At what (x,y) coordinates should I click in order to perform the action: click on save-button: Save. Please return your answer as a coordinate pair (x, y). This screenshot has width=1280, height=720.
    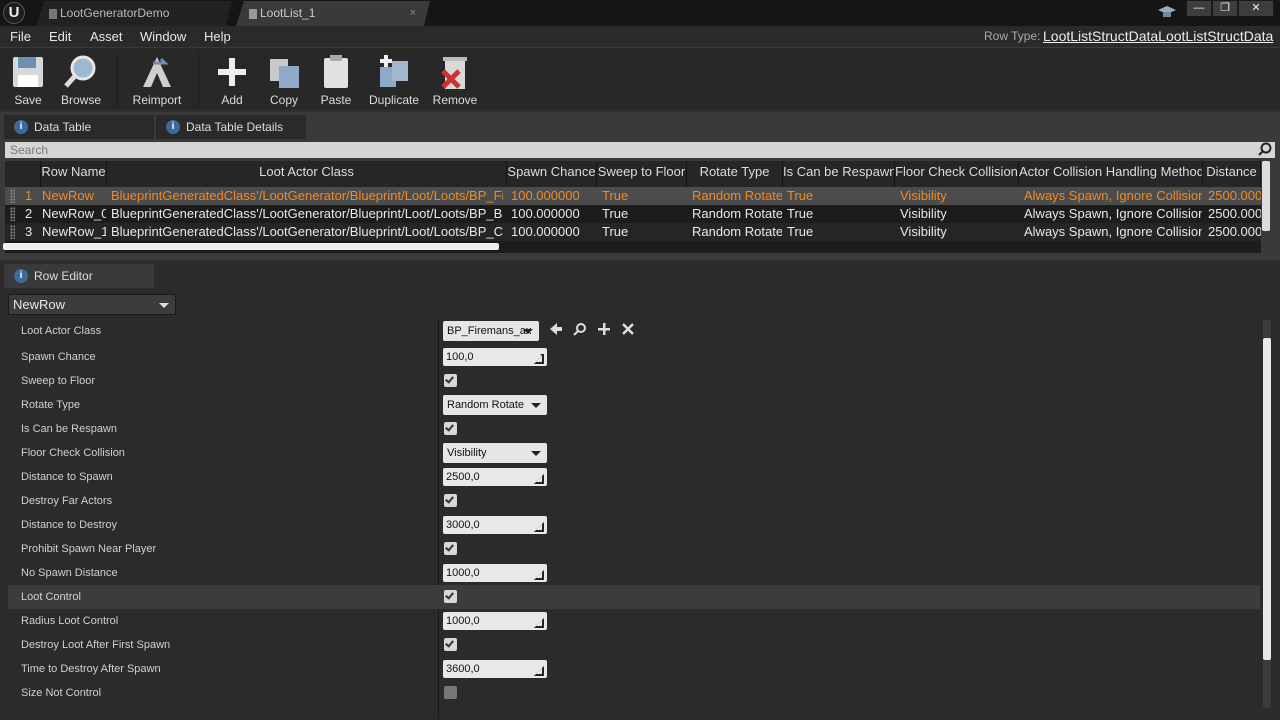
    Looking at the image, I should click on (28, 80).